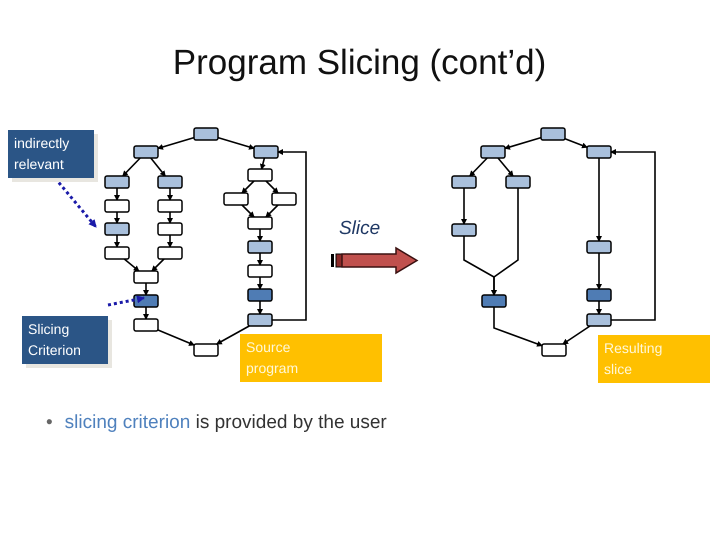 Image resolution: width=720 pixels, height=540 pixels. I want to click on slide-title: Program Slicing (cont’d), so click(360, 63).